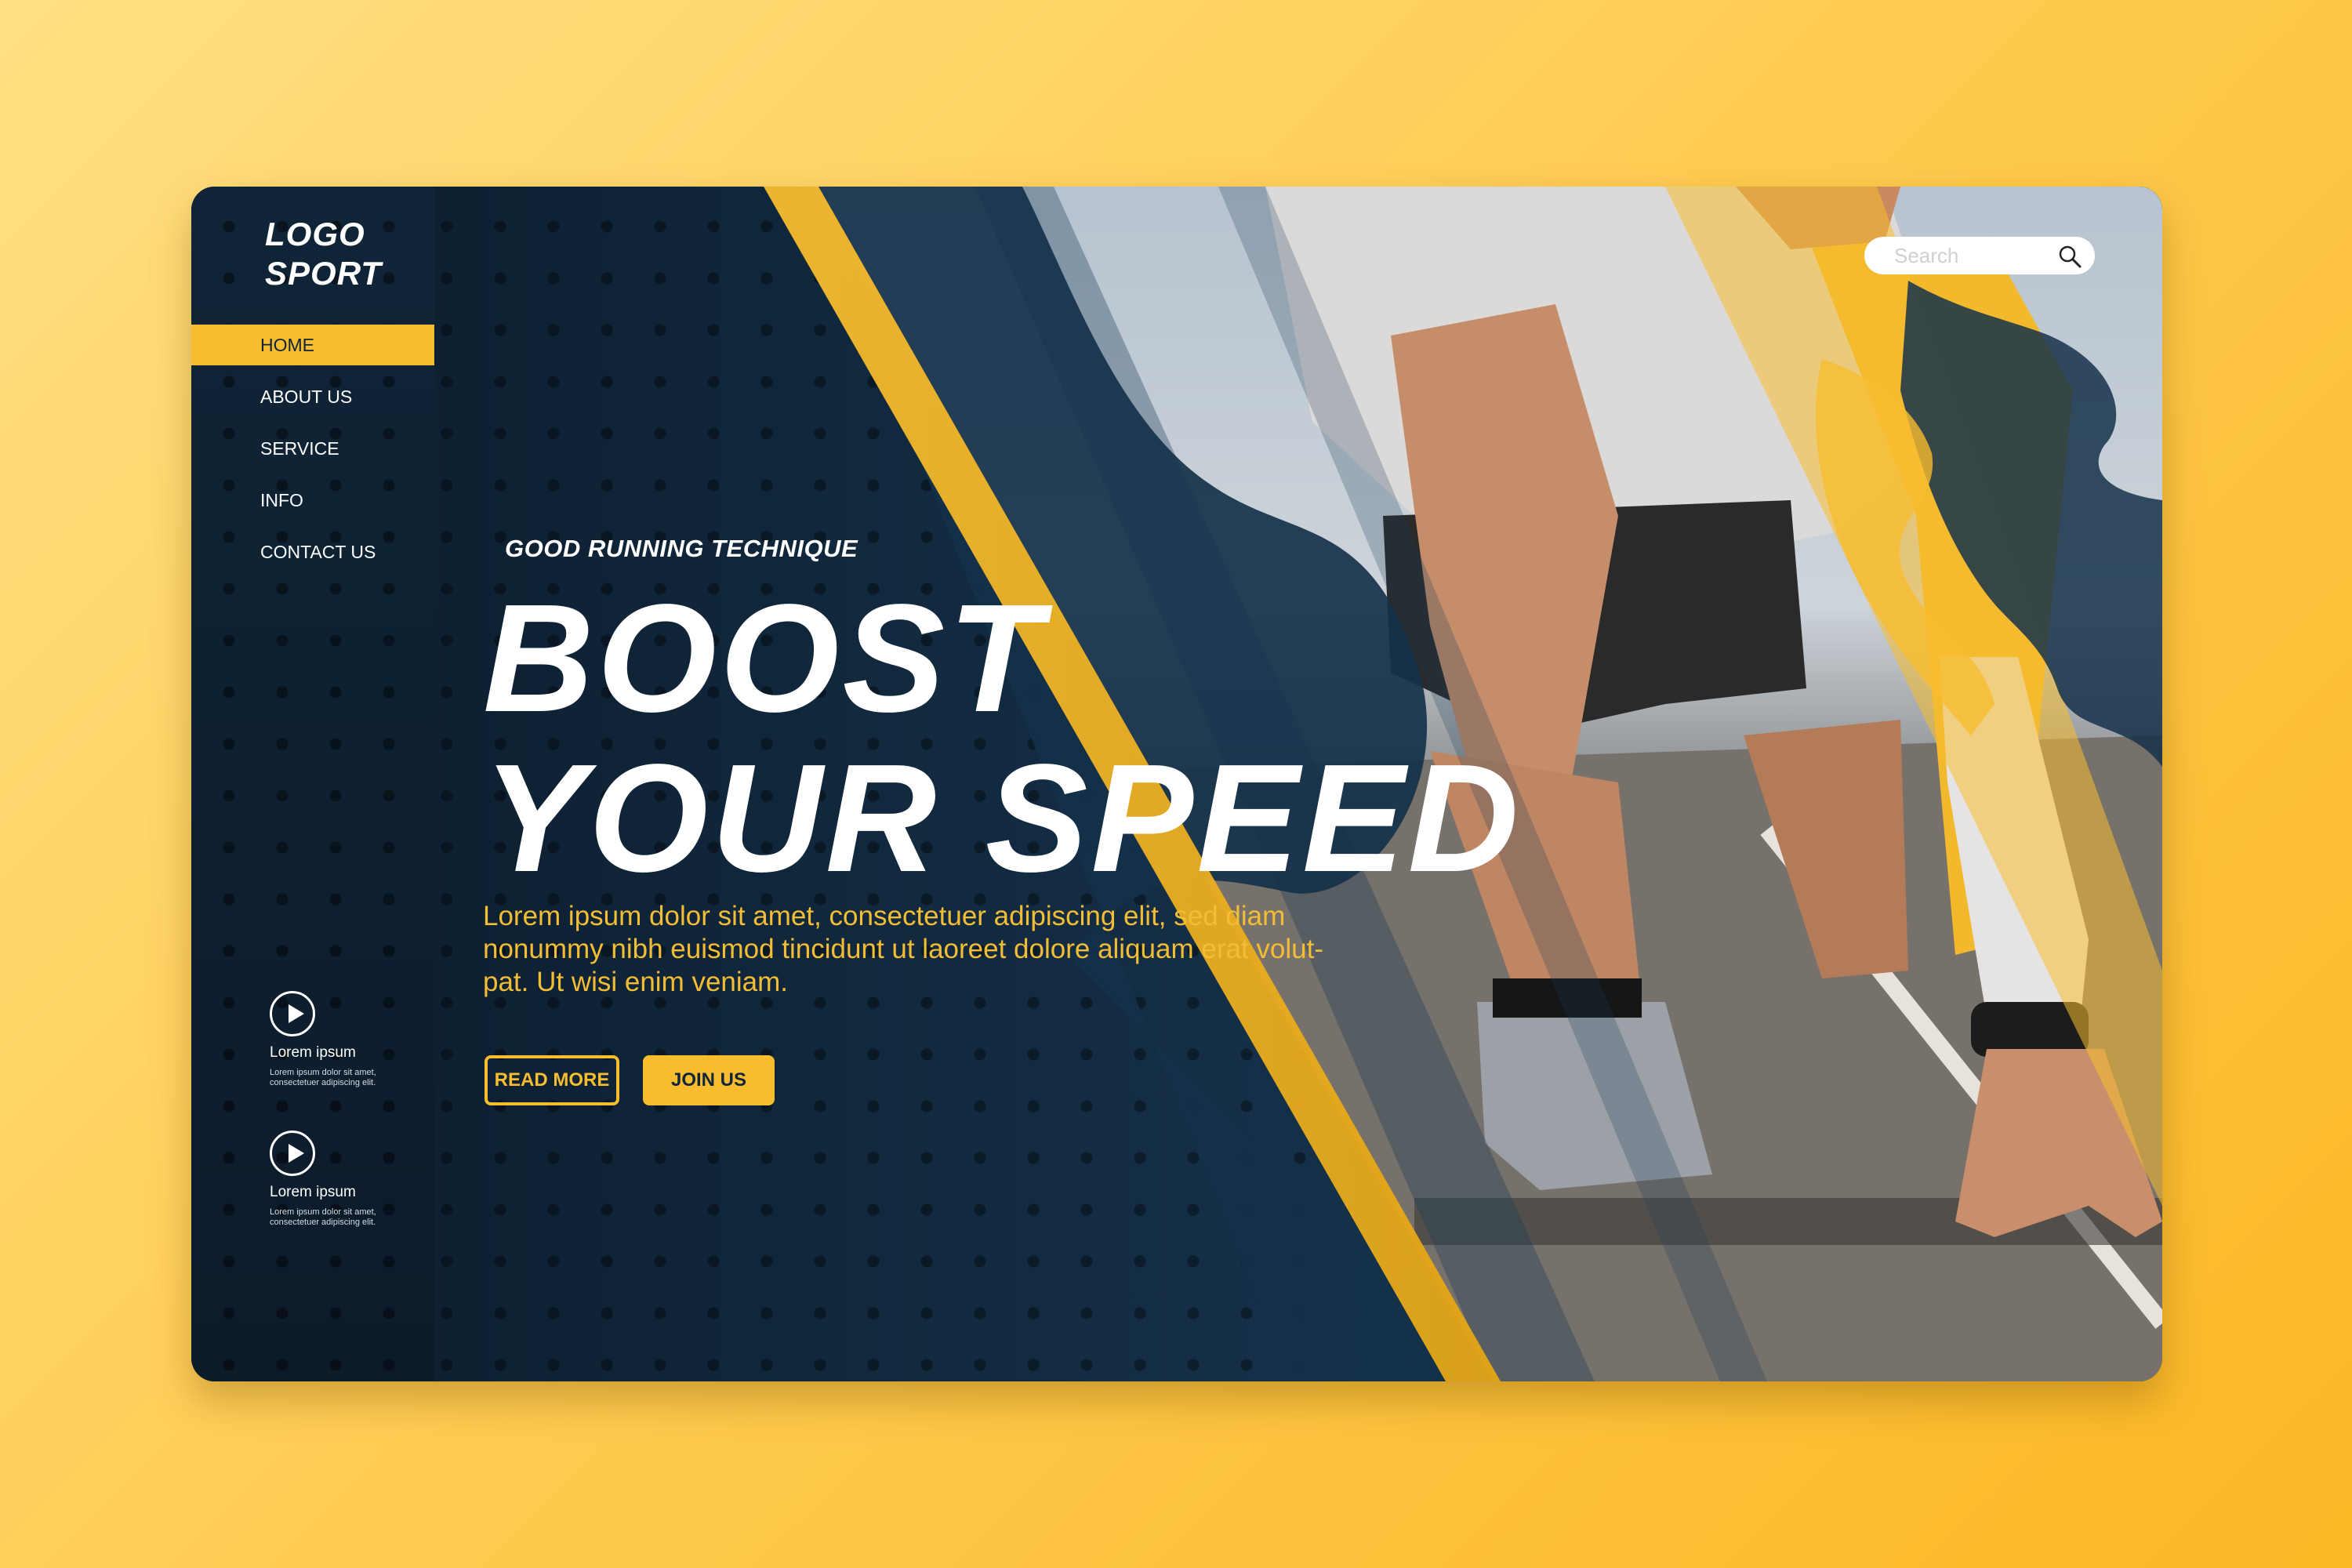 This screenshot has width=2352, height=1568. I want to click on search-input, so click(1969, 255).